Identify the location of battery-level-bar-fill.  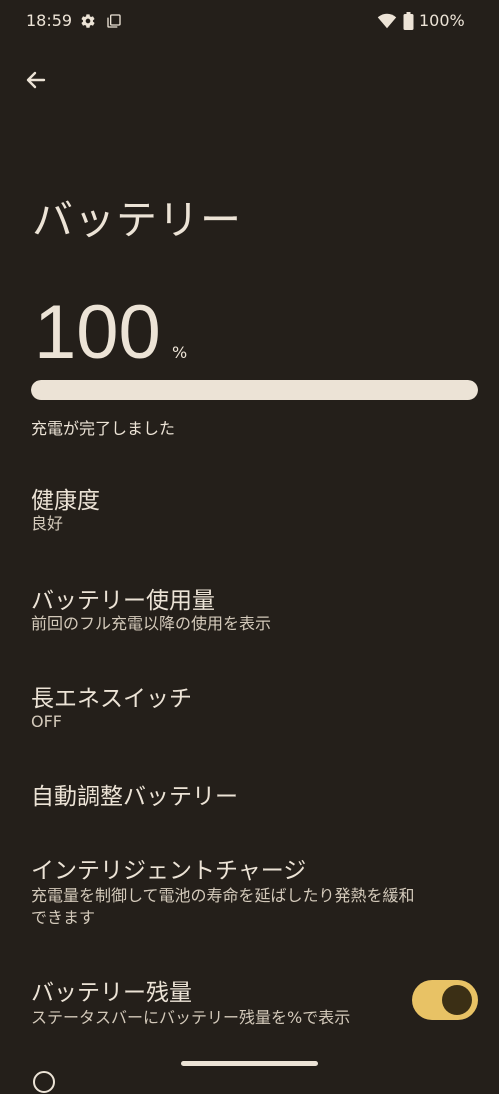
(254, 390).